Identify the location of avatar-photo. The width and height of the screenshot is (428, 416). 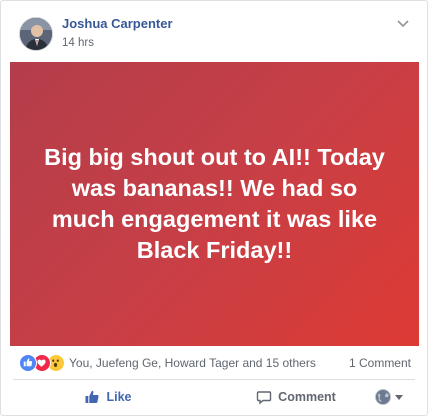
(36, 34).